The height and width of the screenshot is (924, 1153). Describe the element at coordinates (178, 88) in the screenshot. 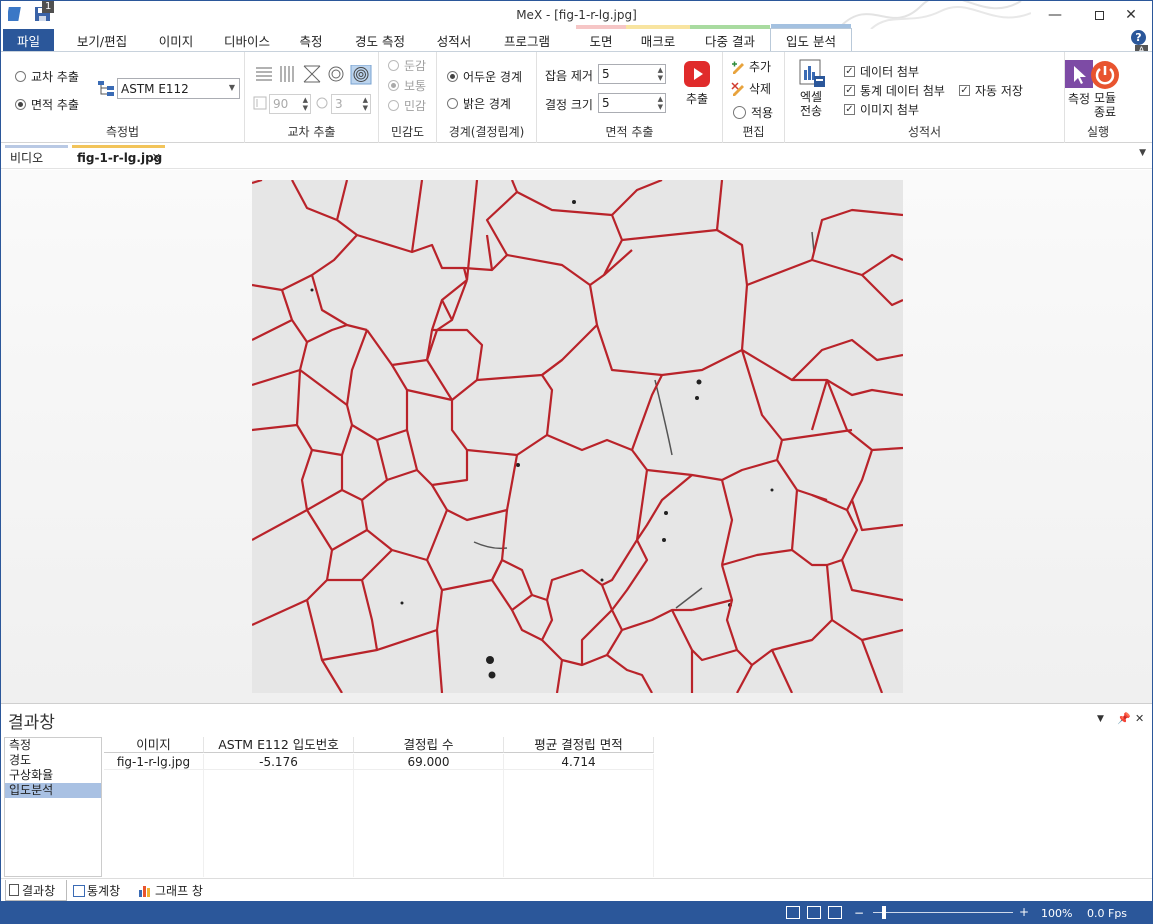

I see `standard-select: ASTM E112 ▼` at that location.